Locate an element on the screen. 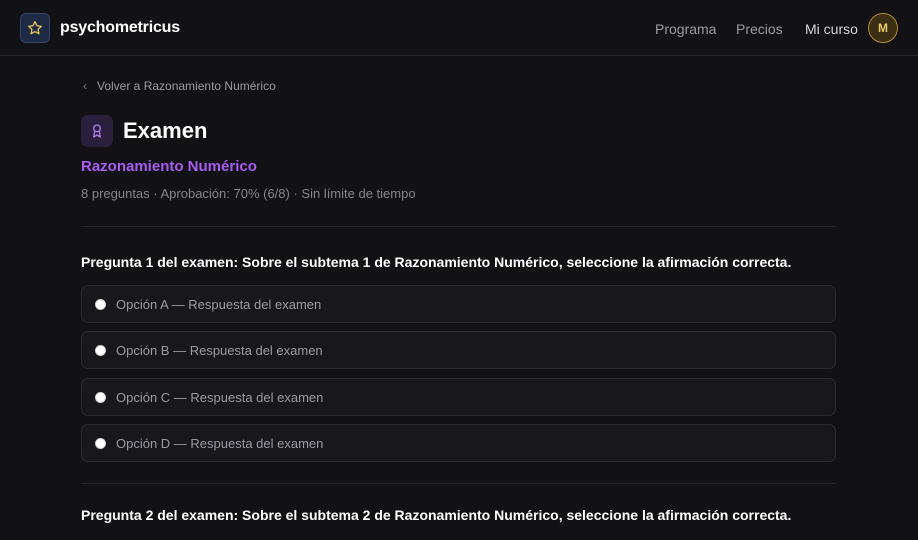 Image resolution: width=918 pixels, height=540 pixels. back-link-label: Volver a Razonamiento Numérico is located at coordinates (186, 86).